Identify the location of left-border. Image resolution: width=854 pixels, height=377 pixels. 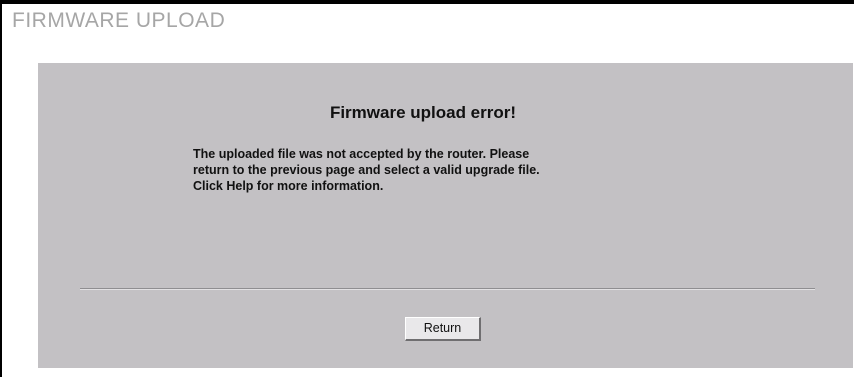
(1, 188).